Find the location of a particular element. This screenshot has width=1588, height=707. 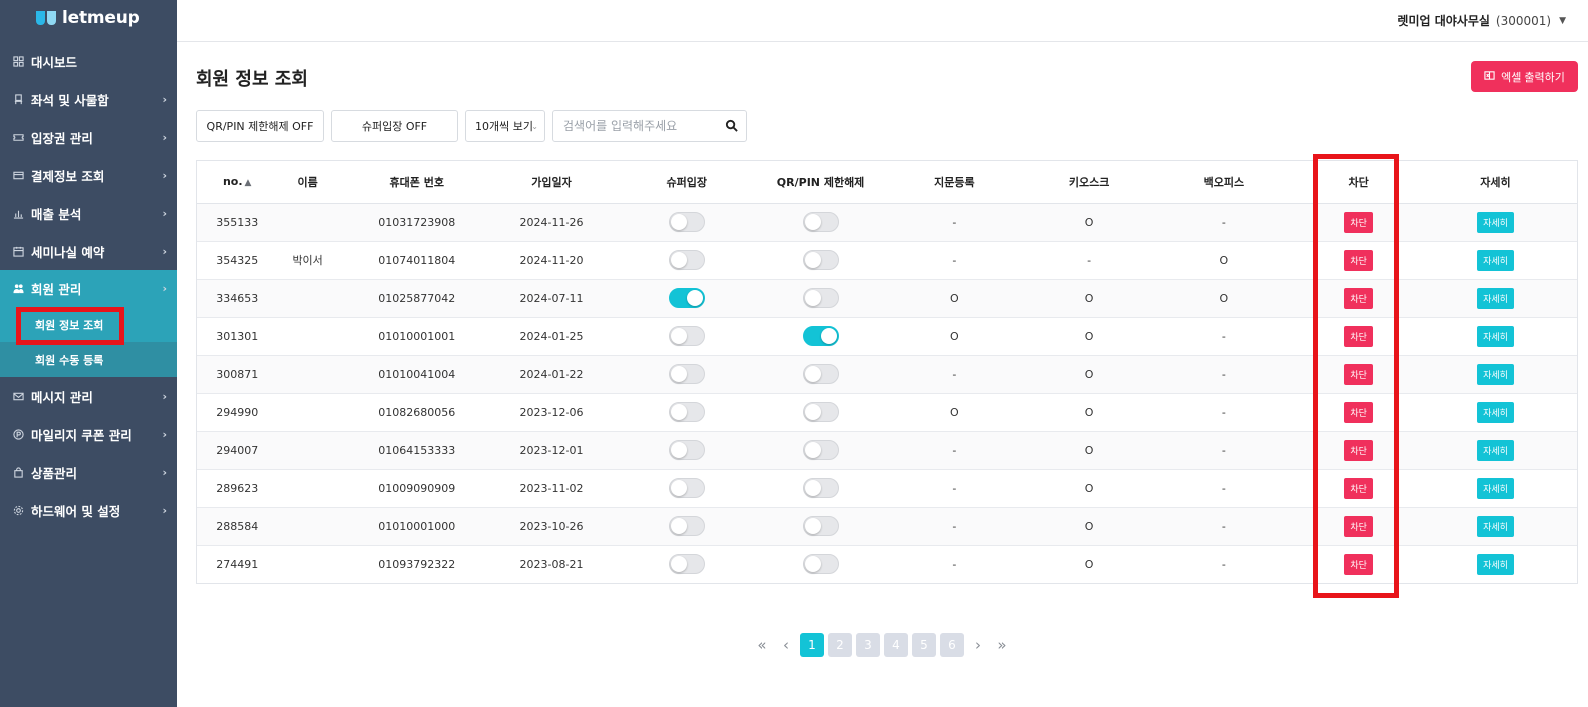

caret-down-icon: ▼ is located at coordinates (1562, 20).